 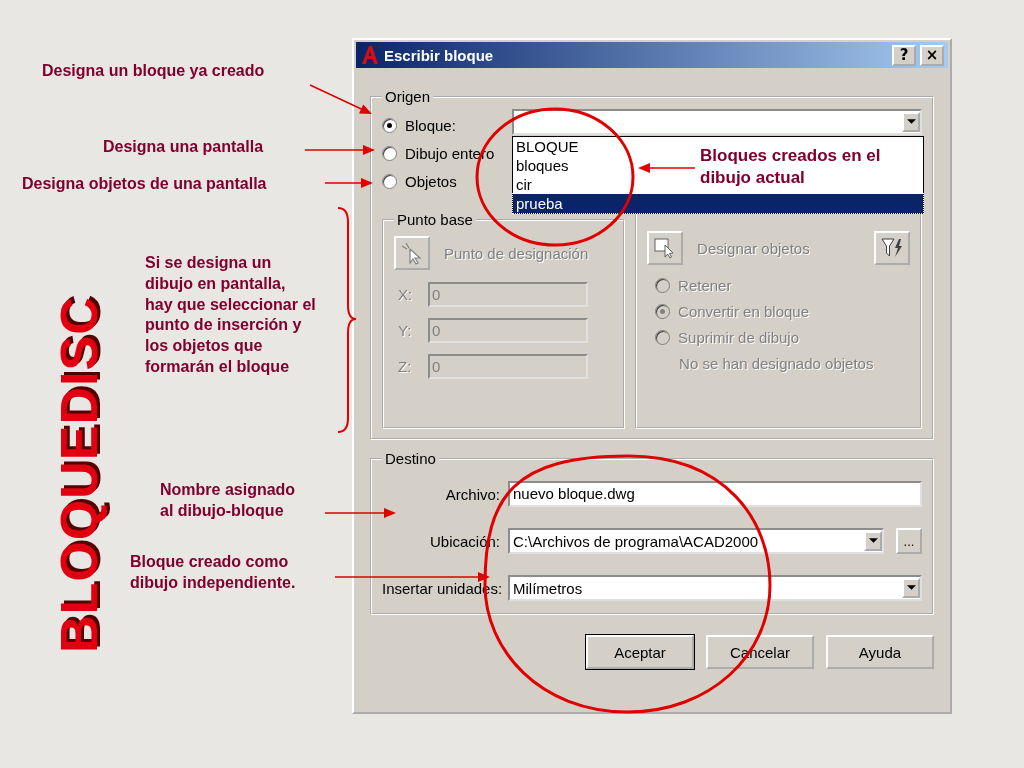 What do you see at coordinates (228, 500) in the screenshot?
I see `callout-text: Nombre asignado al dibujo-bloque` at bounding box center [228, 500].